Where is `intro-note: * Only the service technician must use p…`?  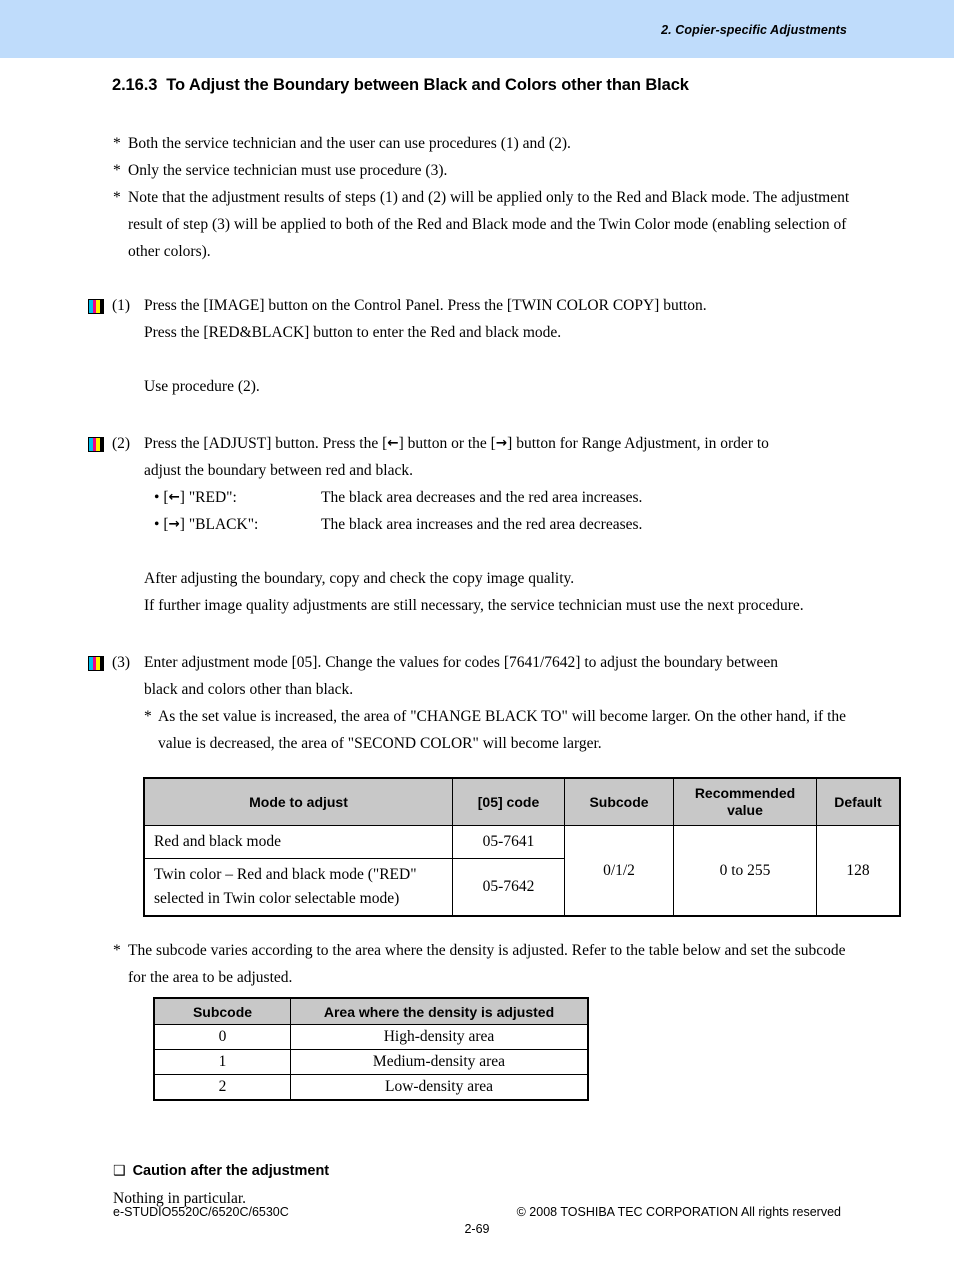
intro-note: * Only the service technician must use p… is located at coordinates (483, 170).